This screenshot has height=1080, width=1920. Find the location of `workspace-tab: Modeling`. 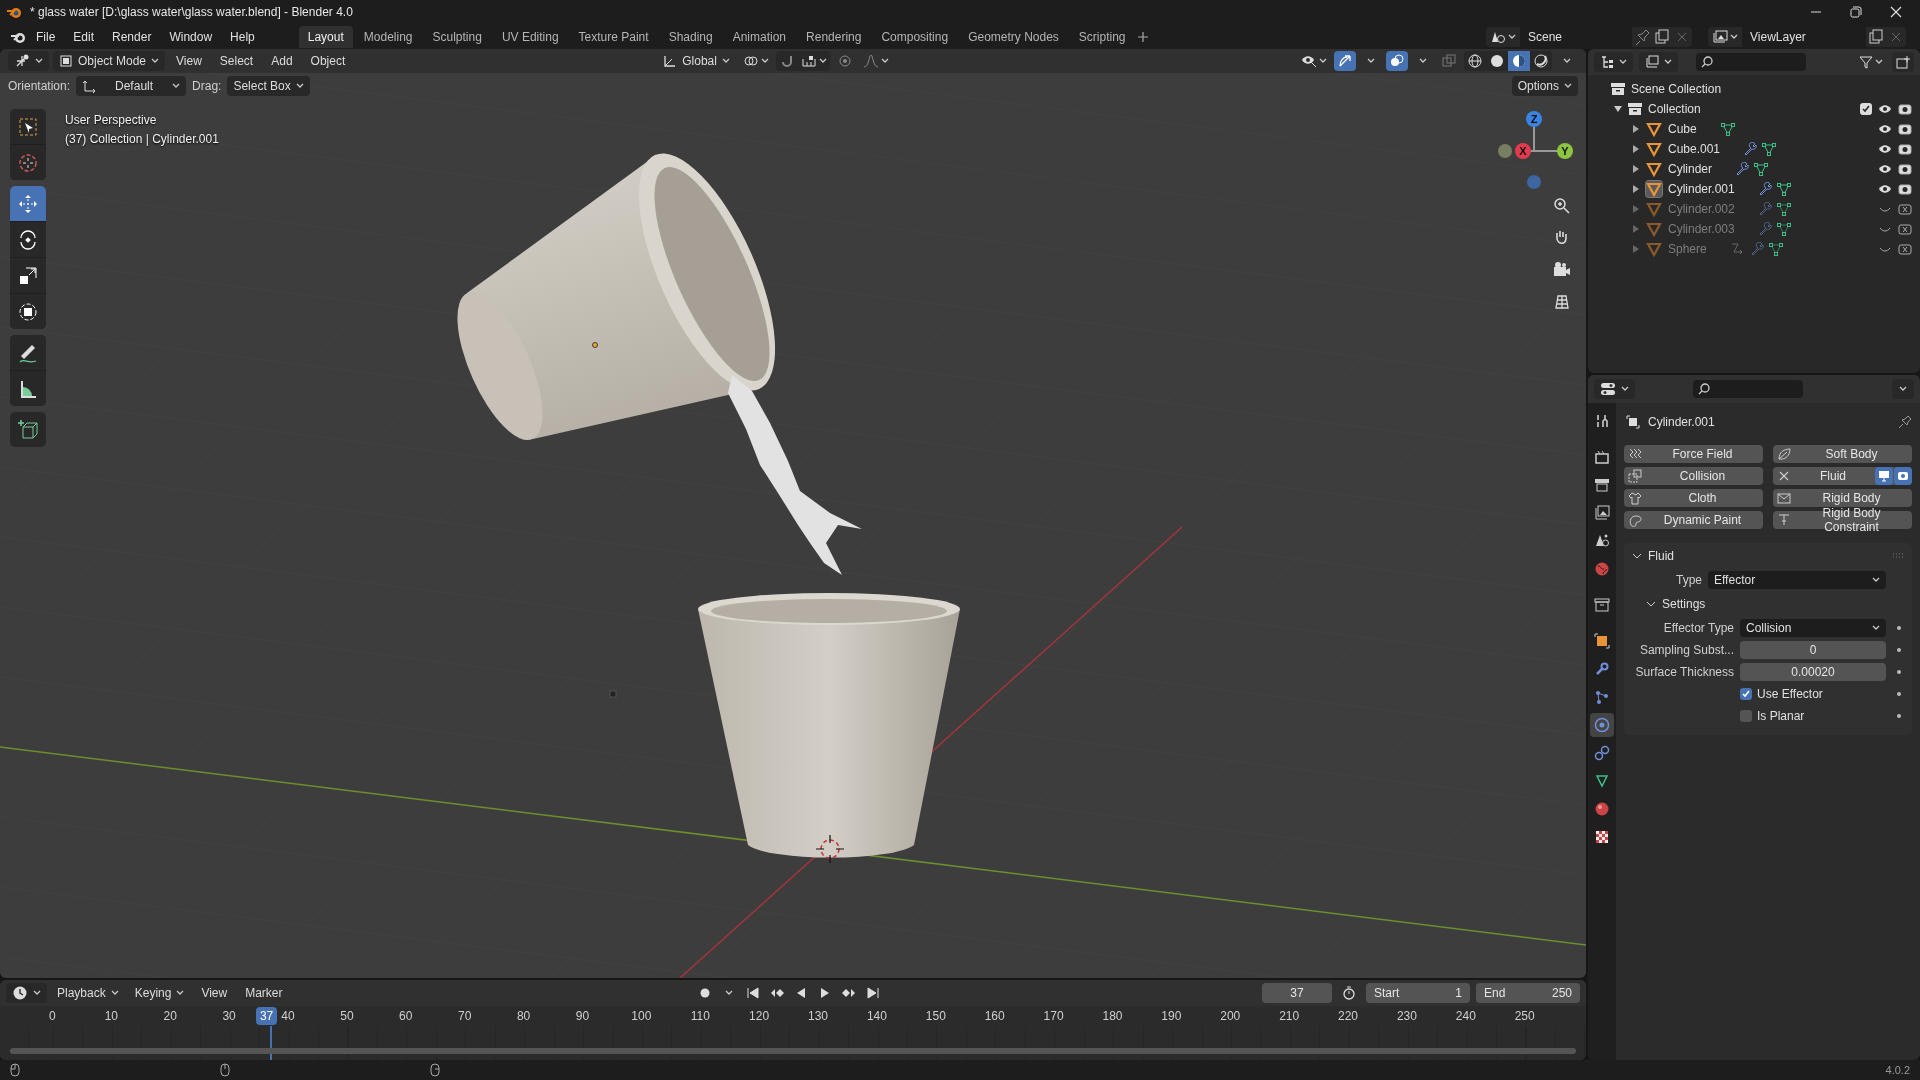

workspace-tab: Modeling is located at coordinates (388, 36).